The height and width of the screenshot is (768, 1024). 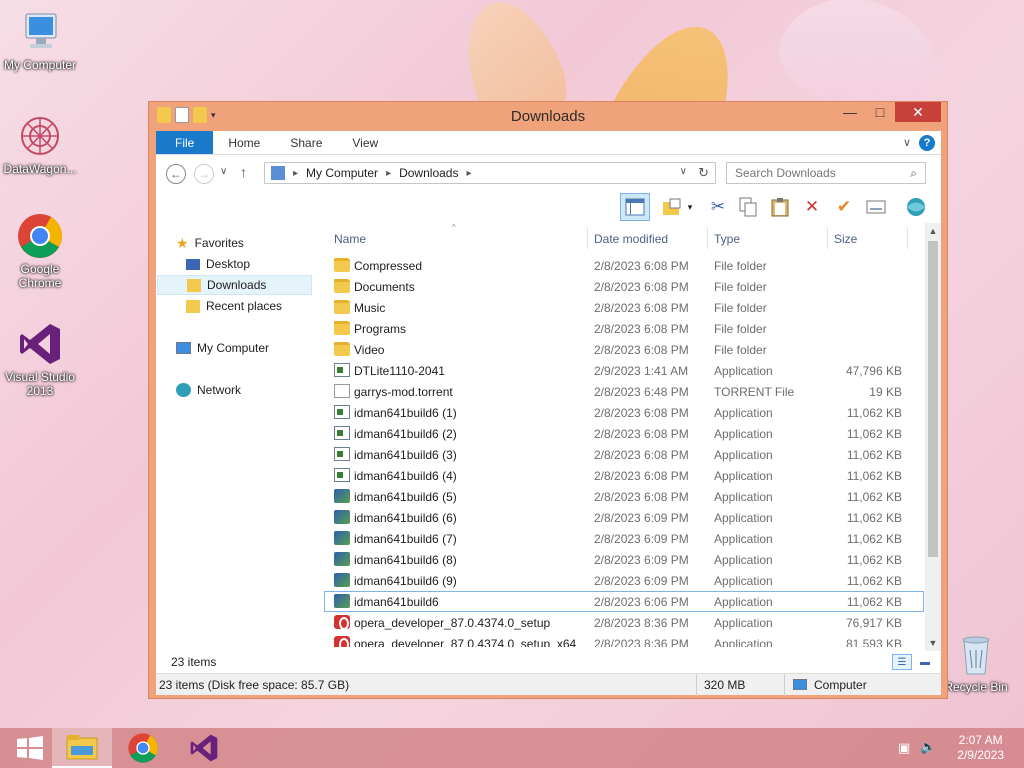 I want to click on visual-studio-icon, so click(x=204, y=748).